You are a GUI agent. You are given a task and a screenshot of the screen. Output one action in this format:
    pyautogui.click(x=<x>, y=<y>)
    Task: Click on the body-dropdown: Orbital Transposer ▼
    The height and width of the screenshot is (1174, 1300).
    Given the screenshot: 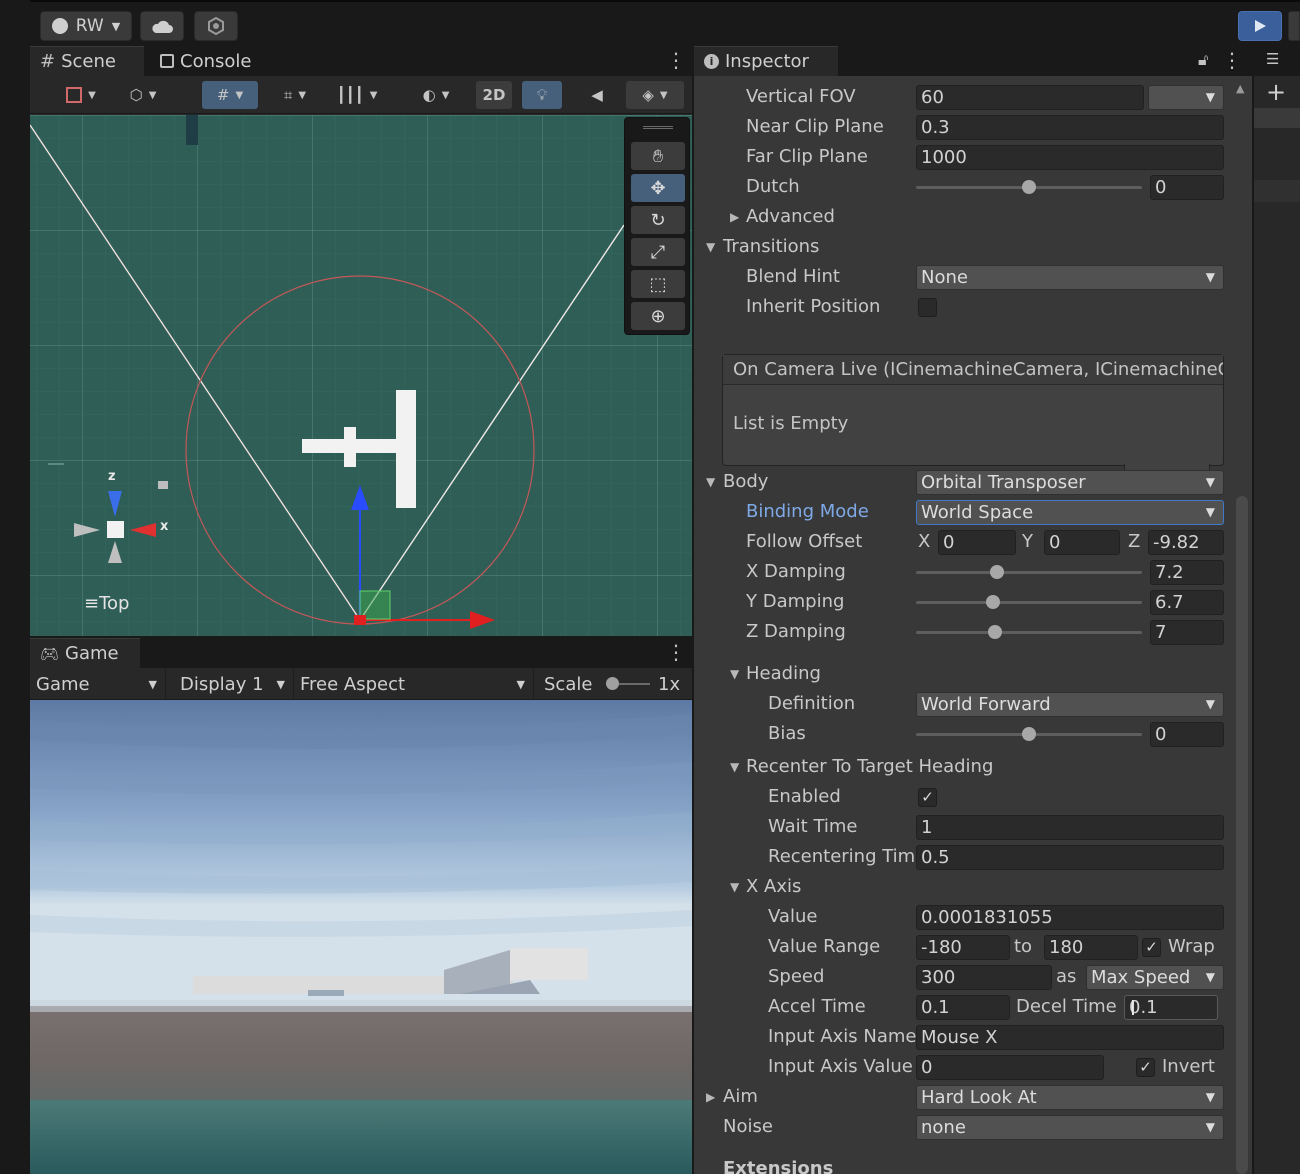 What is the action you would take?
    pyautogui.click(x=1070, y=482)
    